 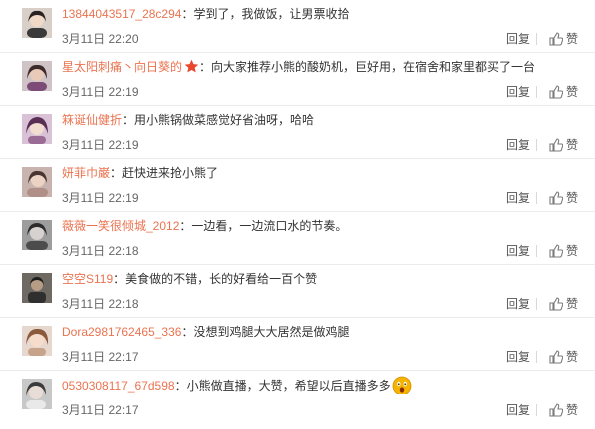 I want to click on comment-text: 用小熊锅做菜感觉好省油呀，哈哈, so click(x=224, y=120).